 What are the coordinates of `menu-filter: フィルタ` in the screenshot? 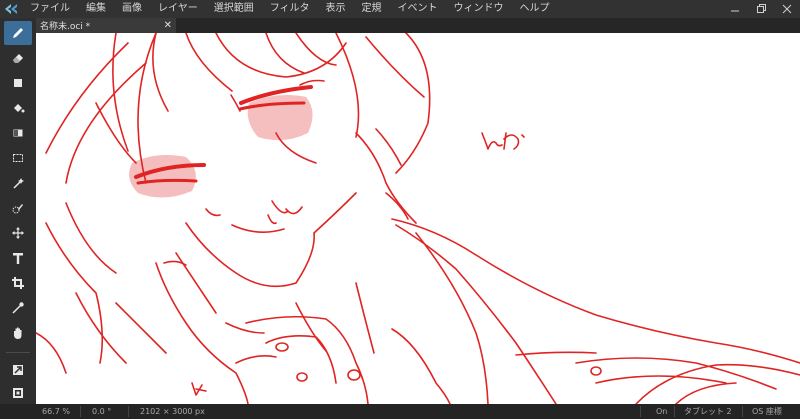 It's located at (290, 9).